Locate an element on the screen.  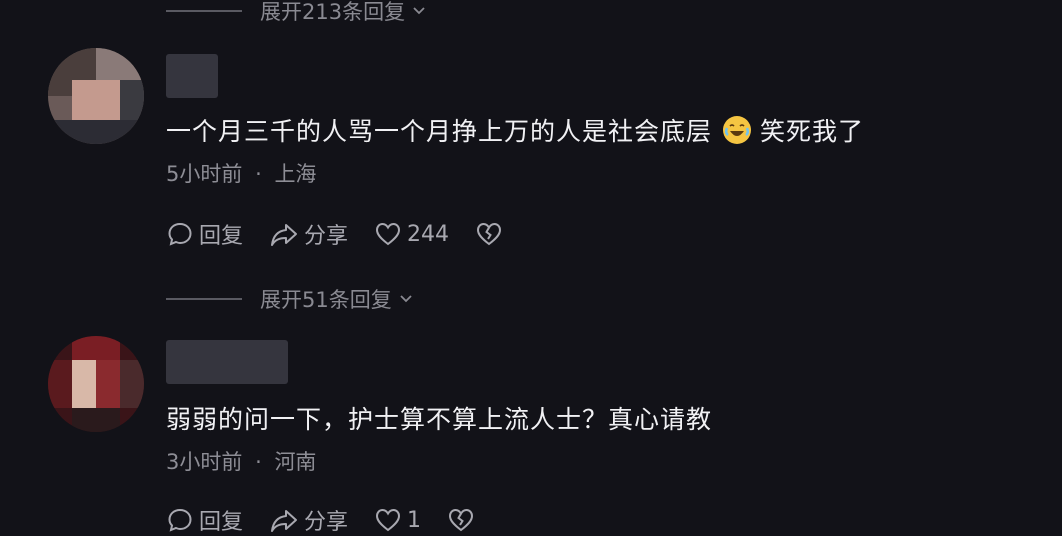
laughing-tears-icon is located at coordinates (737, 130).